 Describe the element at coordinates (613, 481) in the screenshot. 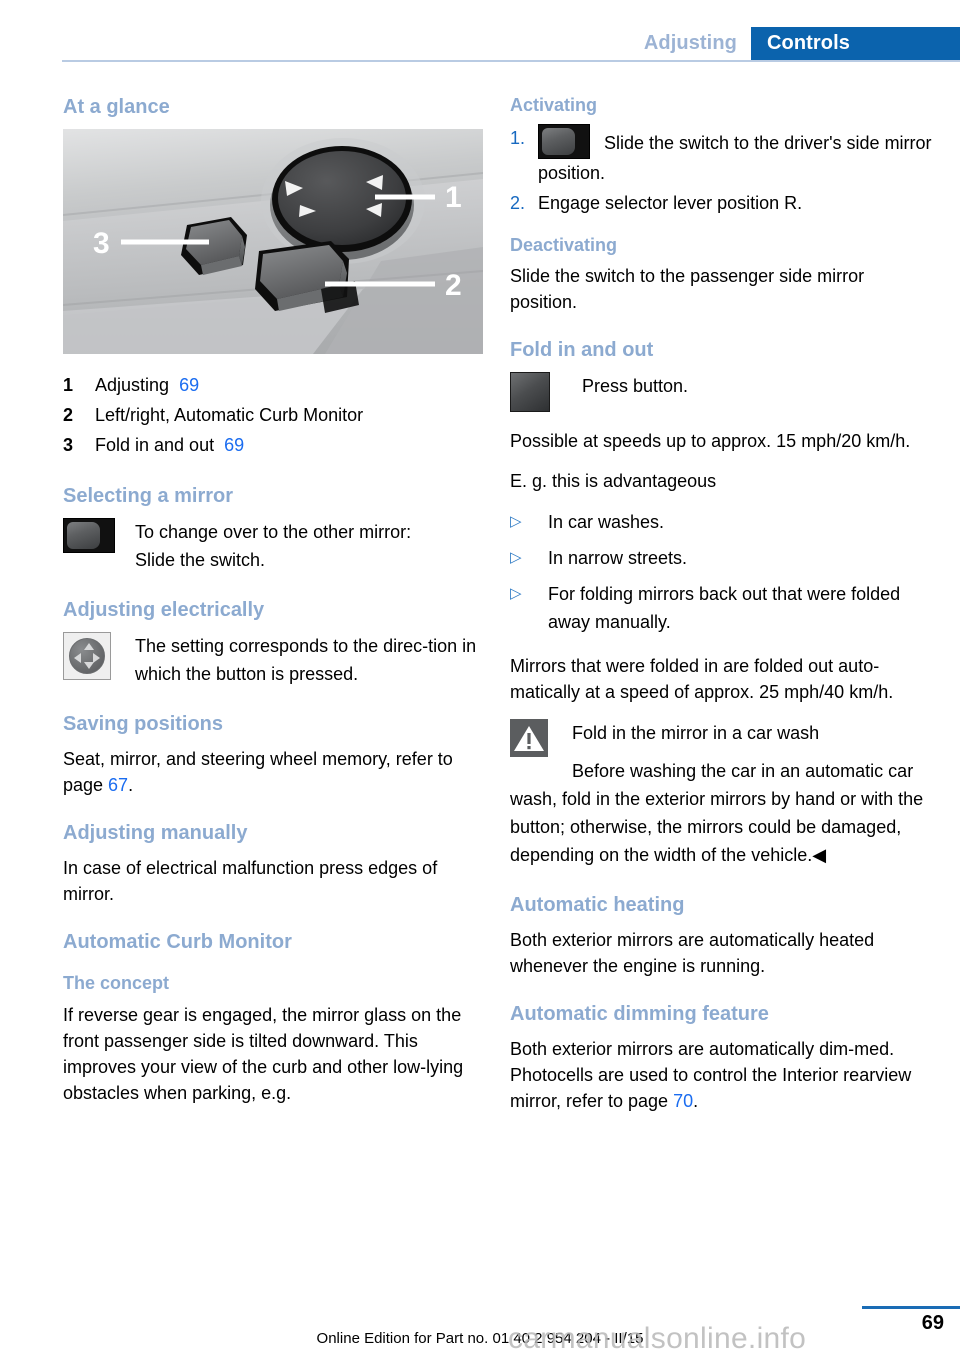

I see `fold-eg-text: E. g. this is advantageous` at that location.